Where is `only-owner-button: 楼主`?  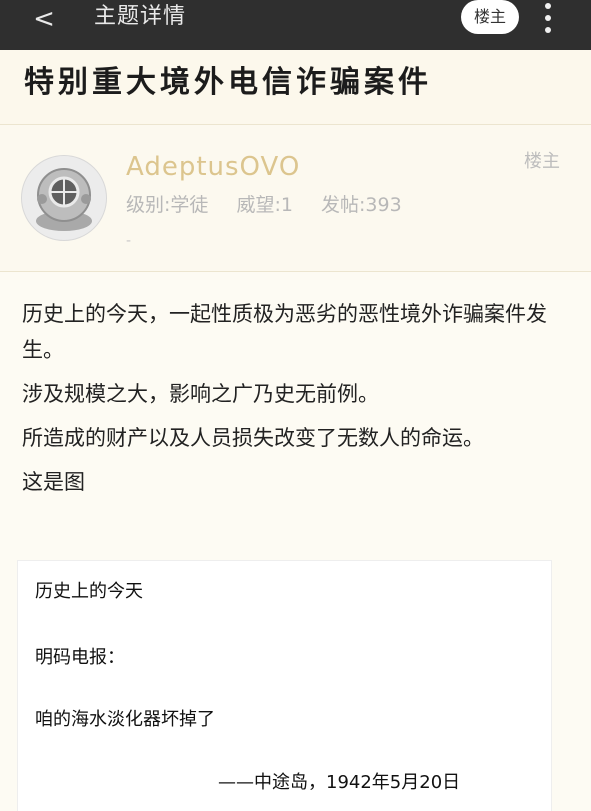
only-owner-button: 楼主 is located at coordinates (490, 17).